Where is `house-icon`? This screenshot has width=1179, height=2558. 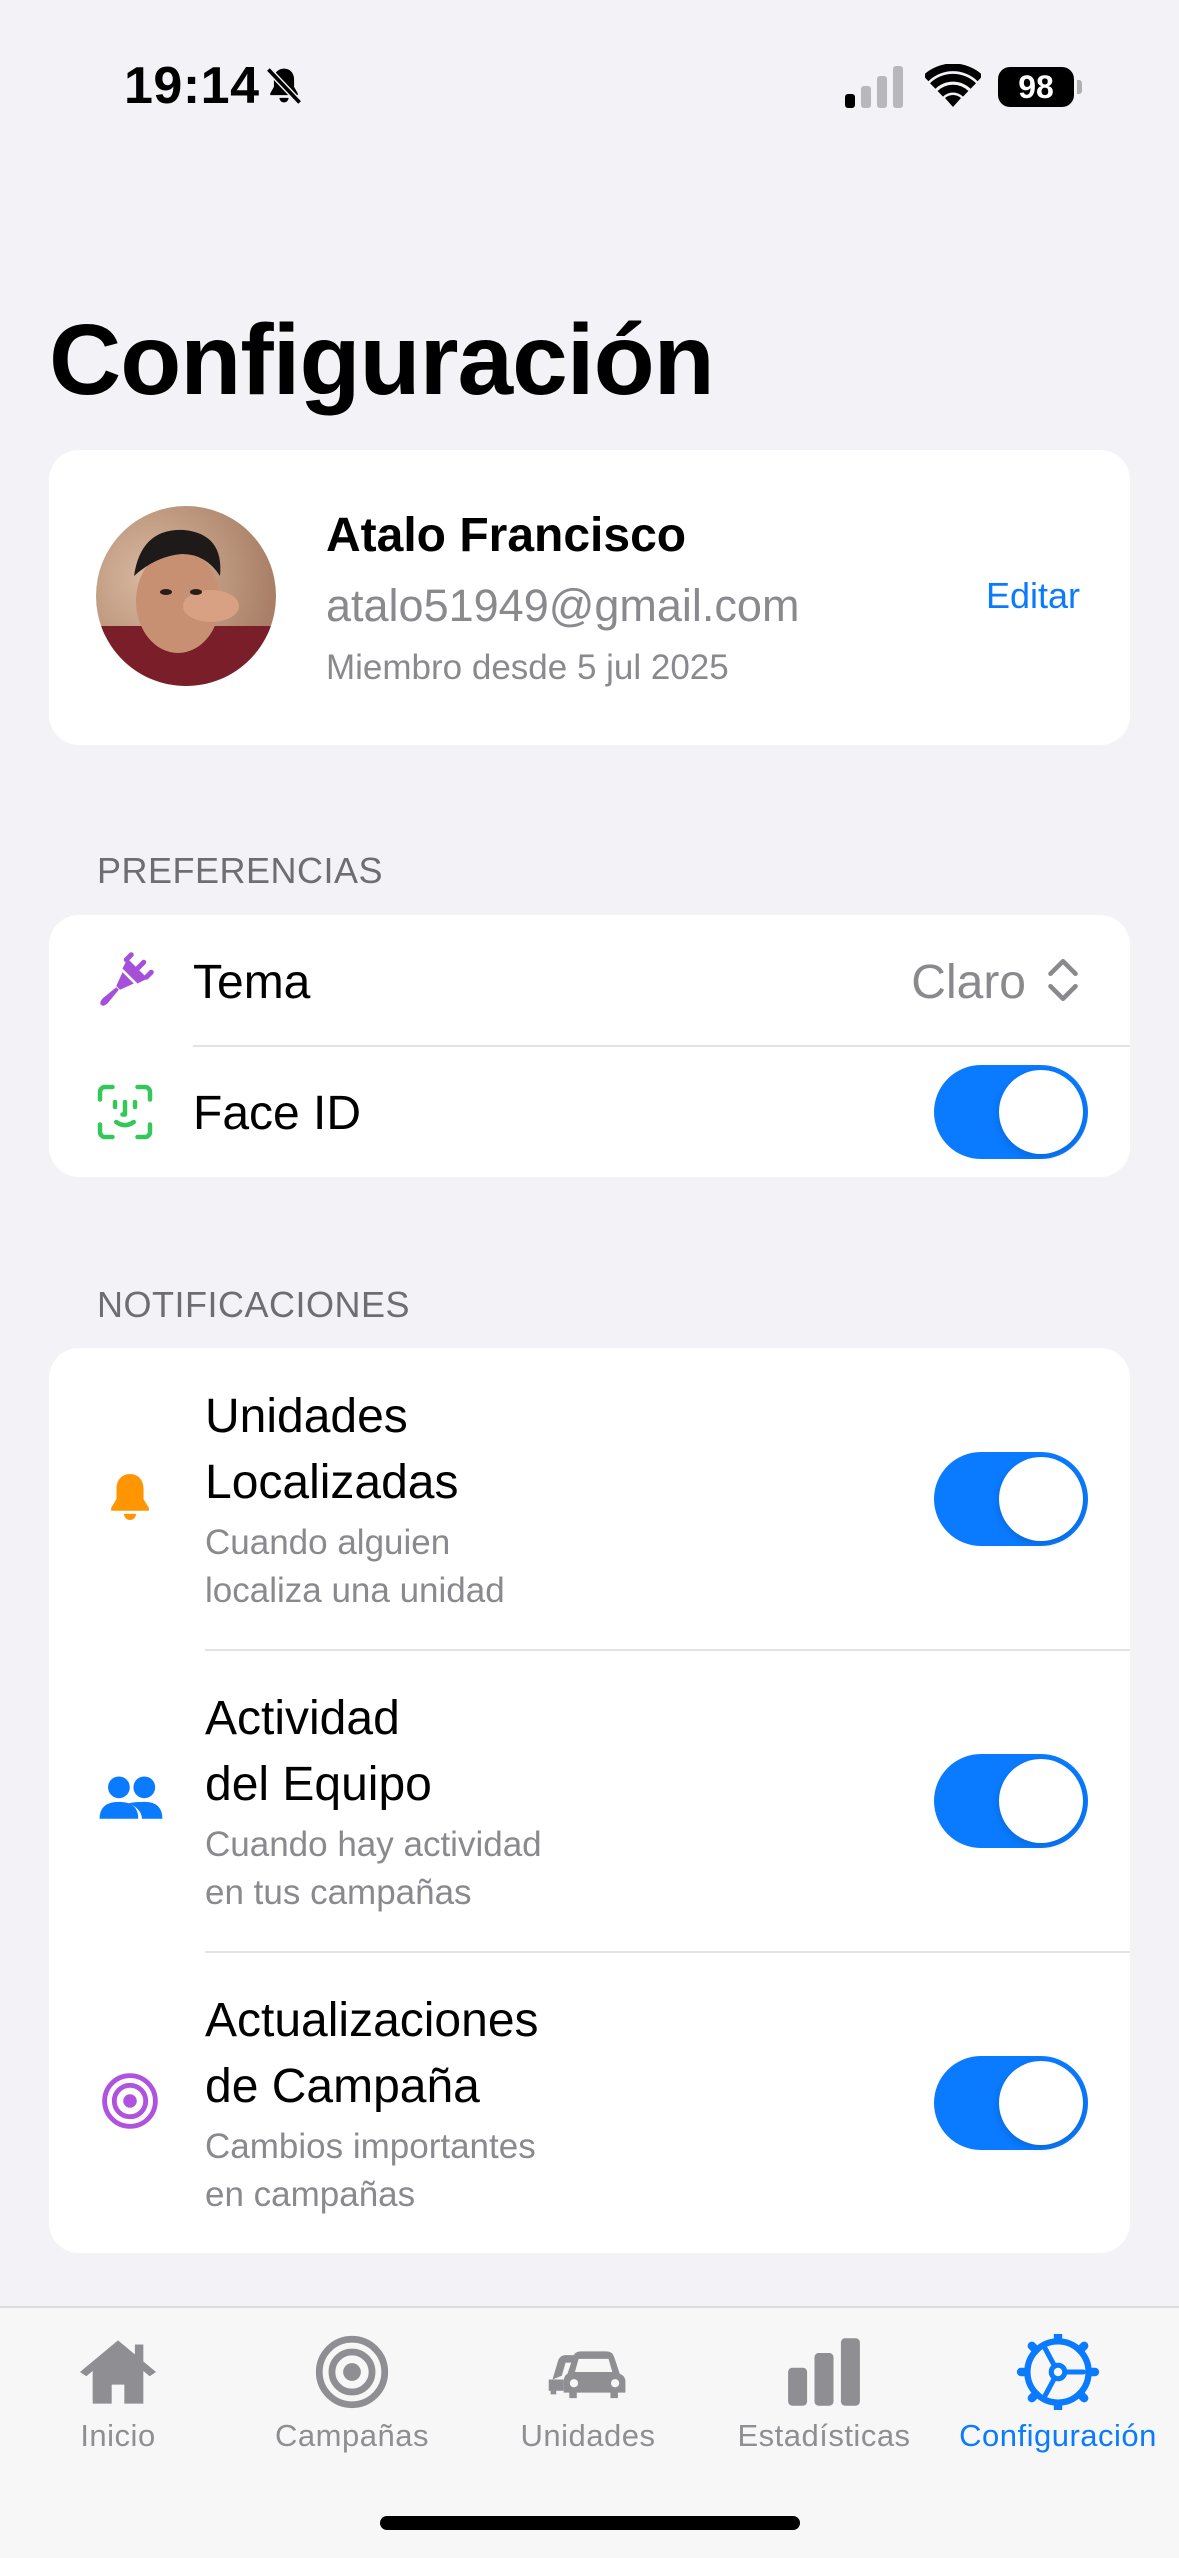 house-icon is located at coordinates (118, 2372).